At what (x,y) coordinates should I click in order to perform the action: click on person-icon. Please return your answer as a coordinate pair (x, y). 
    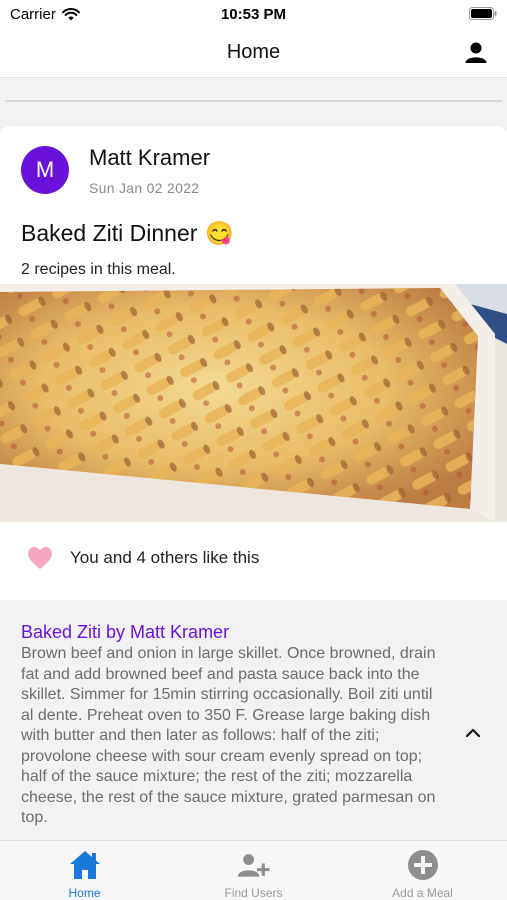
    Looking at the image, I should click on (476, 53).